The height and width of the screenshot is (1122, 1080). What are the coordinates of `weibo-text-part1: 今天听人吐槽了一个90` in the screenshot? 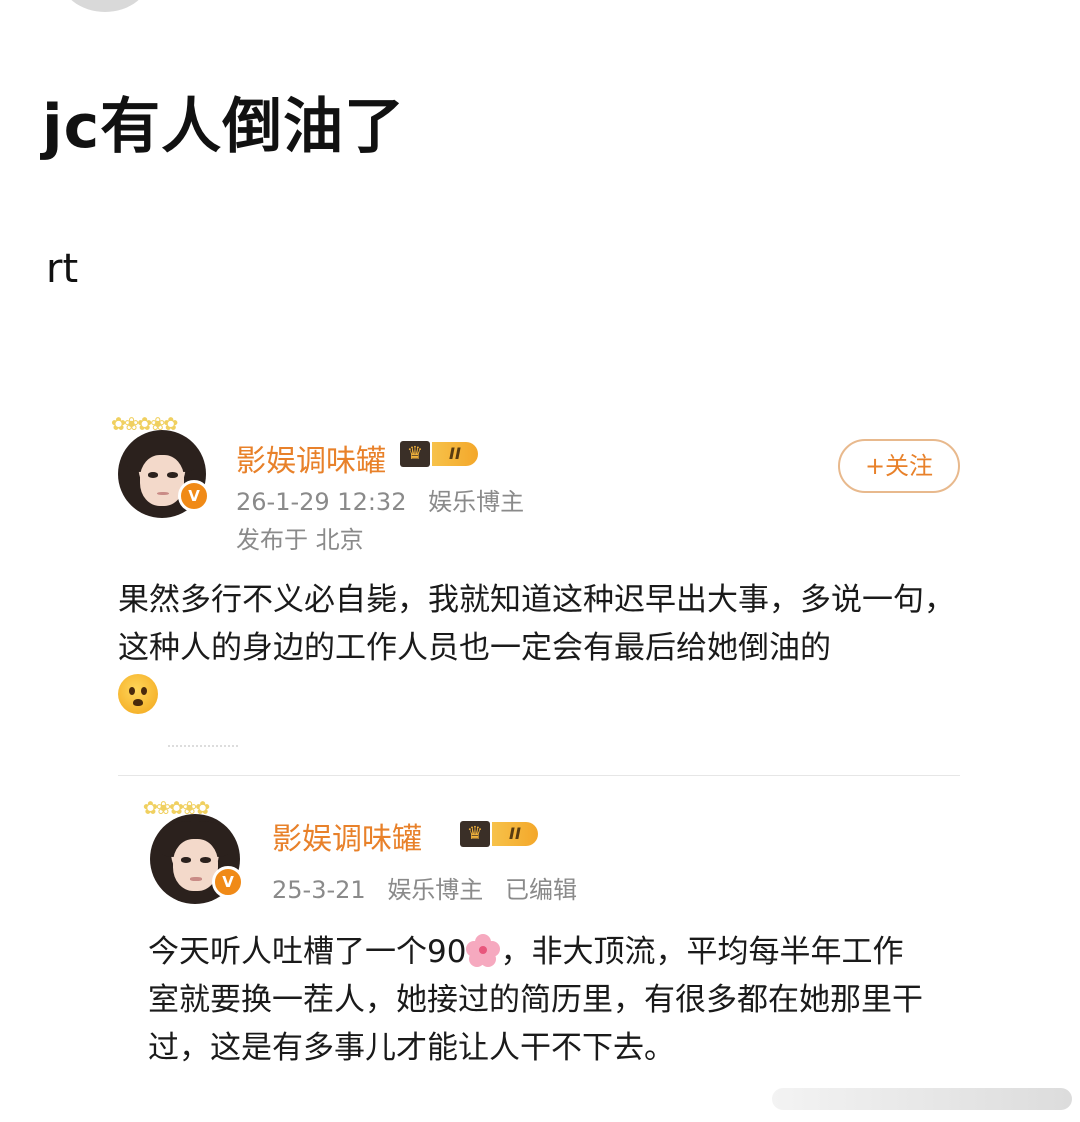 It's located at (307, 952).